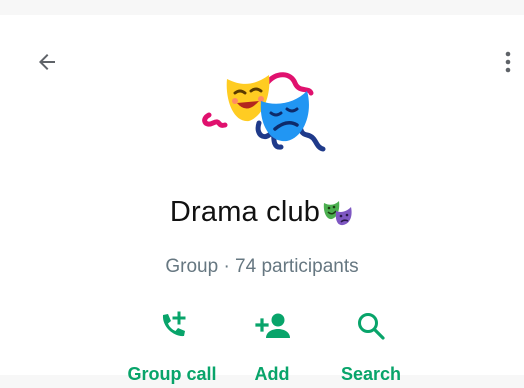 Image resolution: width=524 pixels, height=388 pixels. Describe the element at coordinates (174, 324) in the screenshot. I see `phone-plus-icon` at that location.